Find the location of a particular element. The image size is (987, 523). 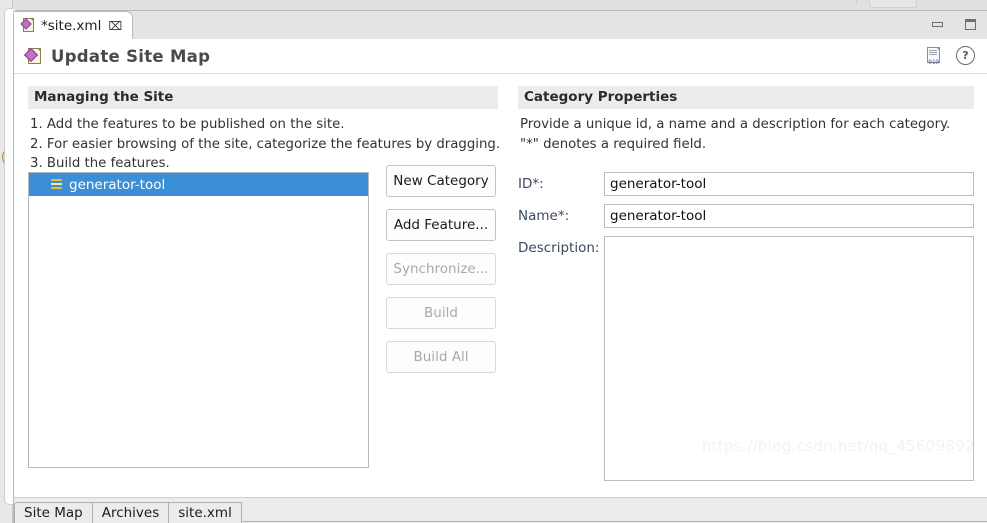

help-icon: ? is located at coordinates (965, 55).